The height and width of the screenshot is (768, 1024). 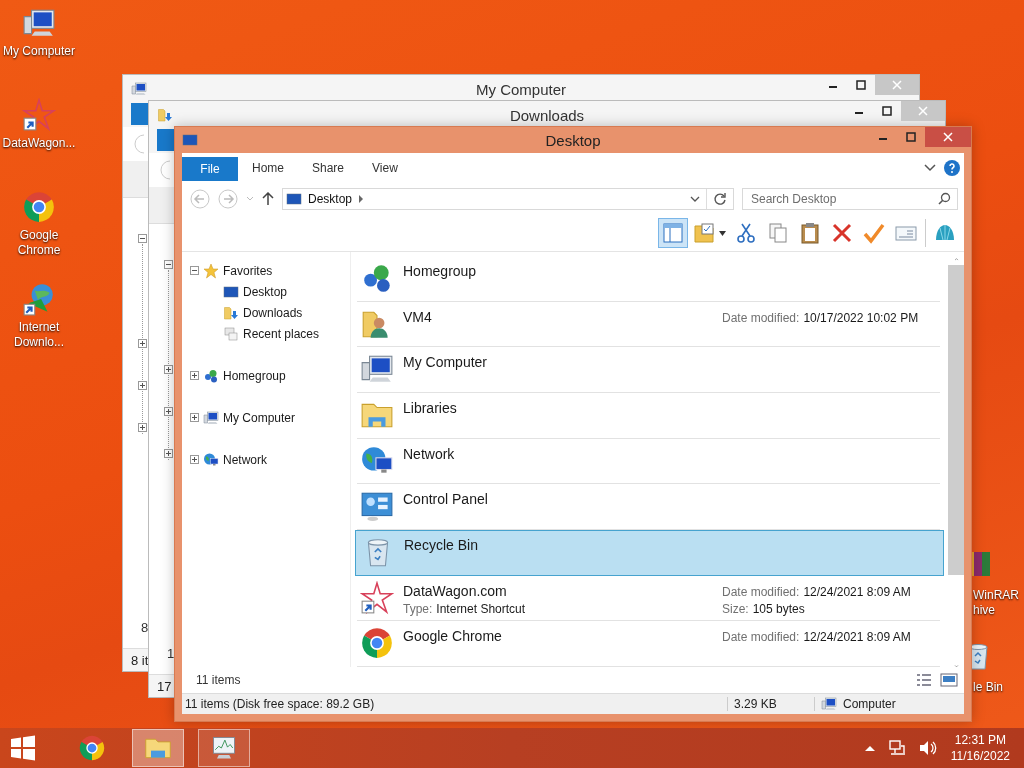 I want to click on window-title: My Computer, so click(x=521, y=89).